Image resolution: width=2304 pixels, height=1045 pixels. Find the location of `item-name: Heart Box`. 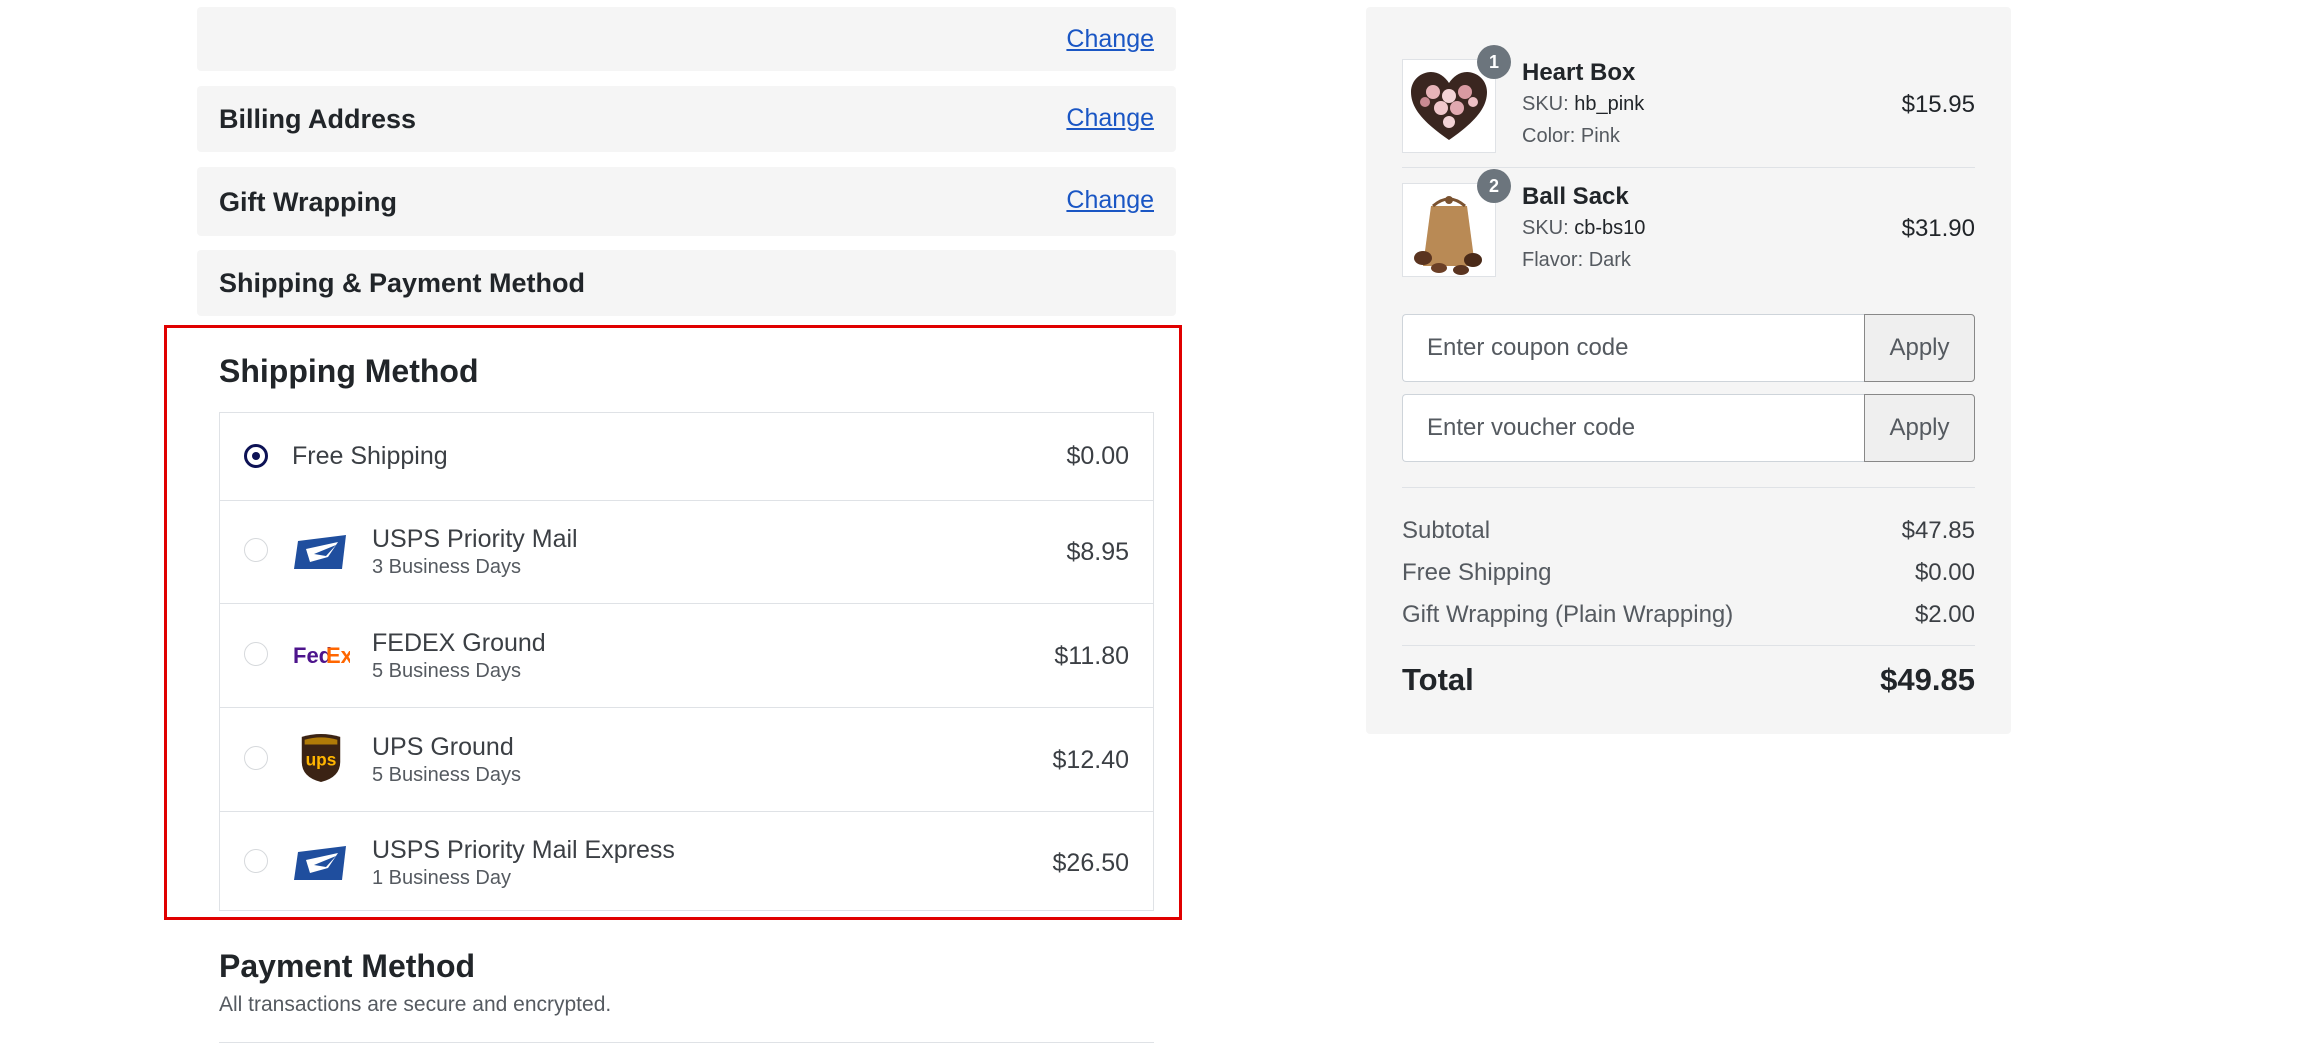

item-name: Heart Box is located at coordinates (1579, 72).